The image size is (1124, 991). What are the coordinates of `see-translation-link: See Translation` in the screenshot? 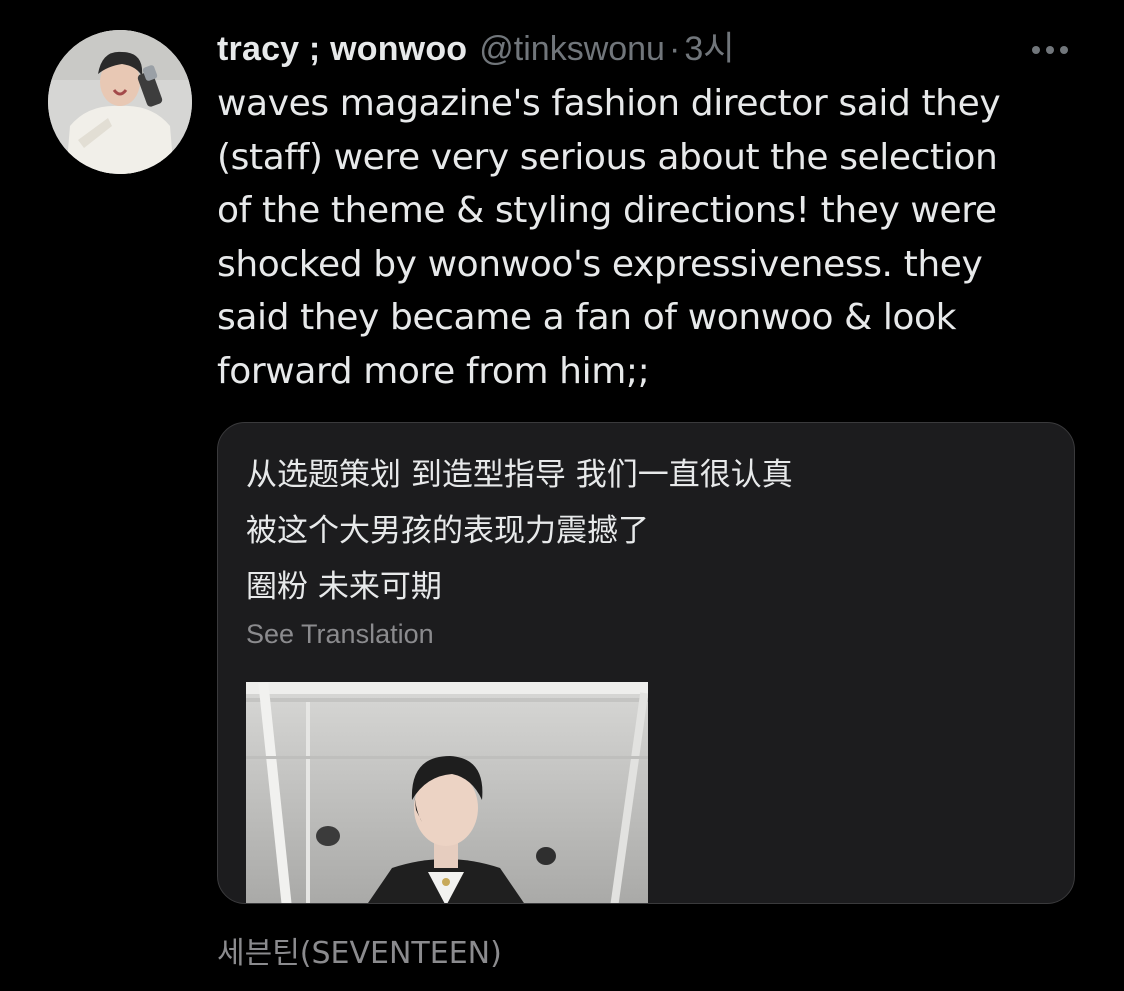 It's located at (340, 634).